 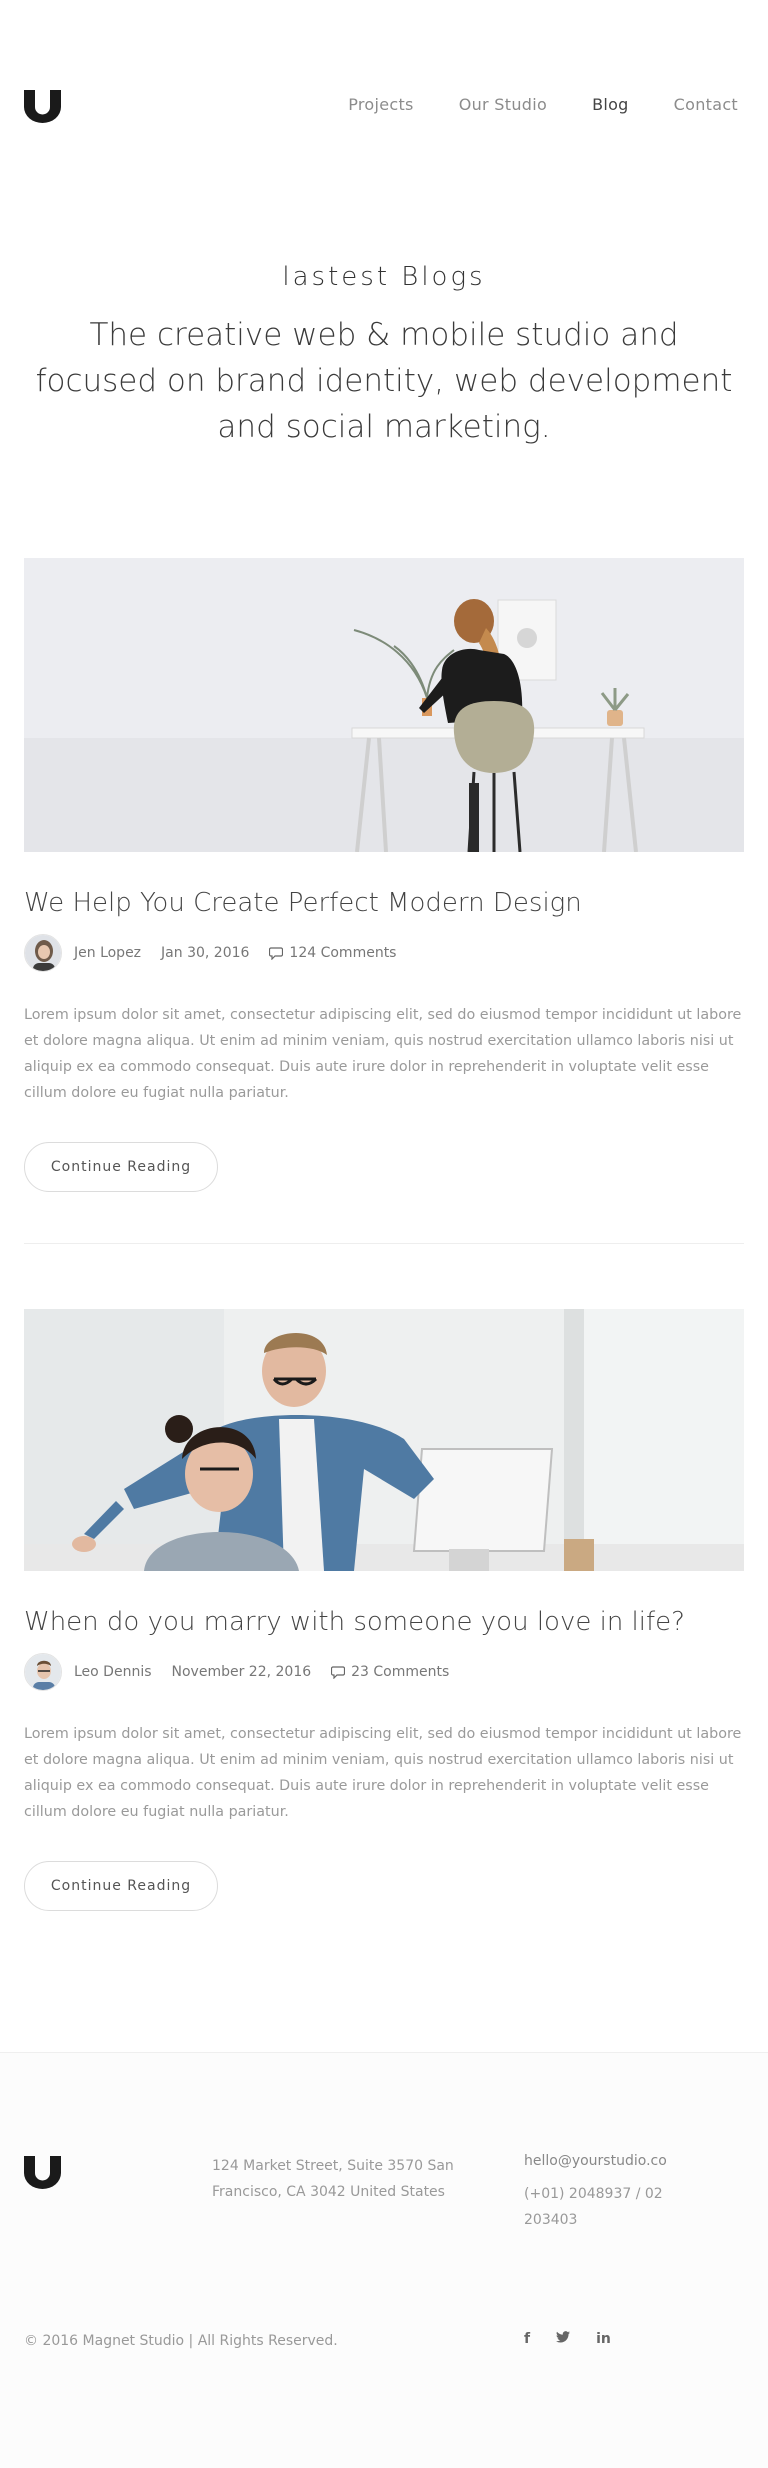 I want to click on social-links: f in, so click(x=567, y=2339).